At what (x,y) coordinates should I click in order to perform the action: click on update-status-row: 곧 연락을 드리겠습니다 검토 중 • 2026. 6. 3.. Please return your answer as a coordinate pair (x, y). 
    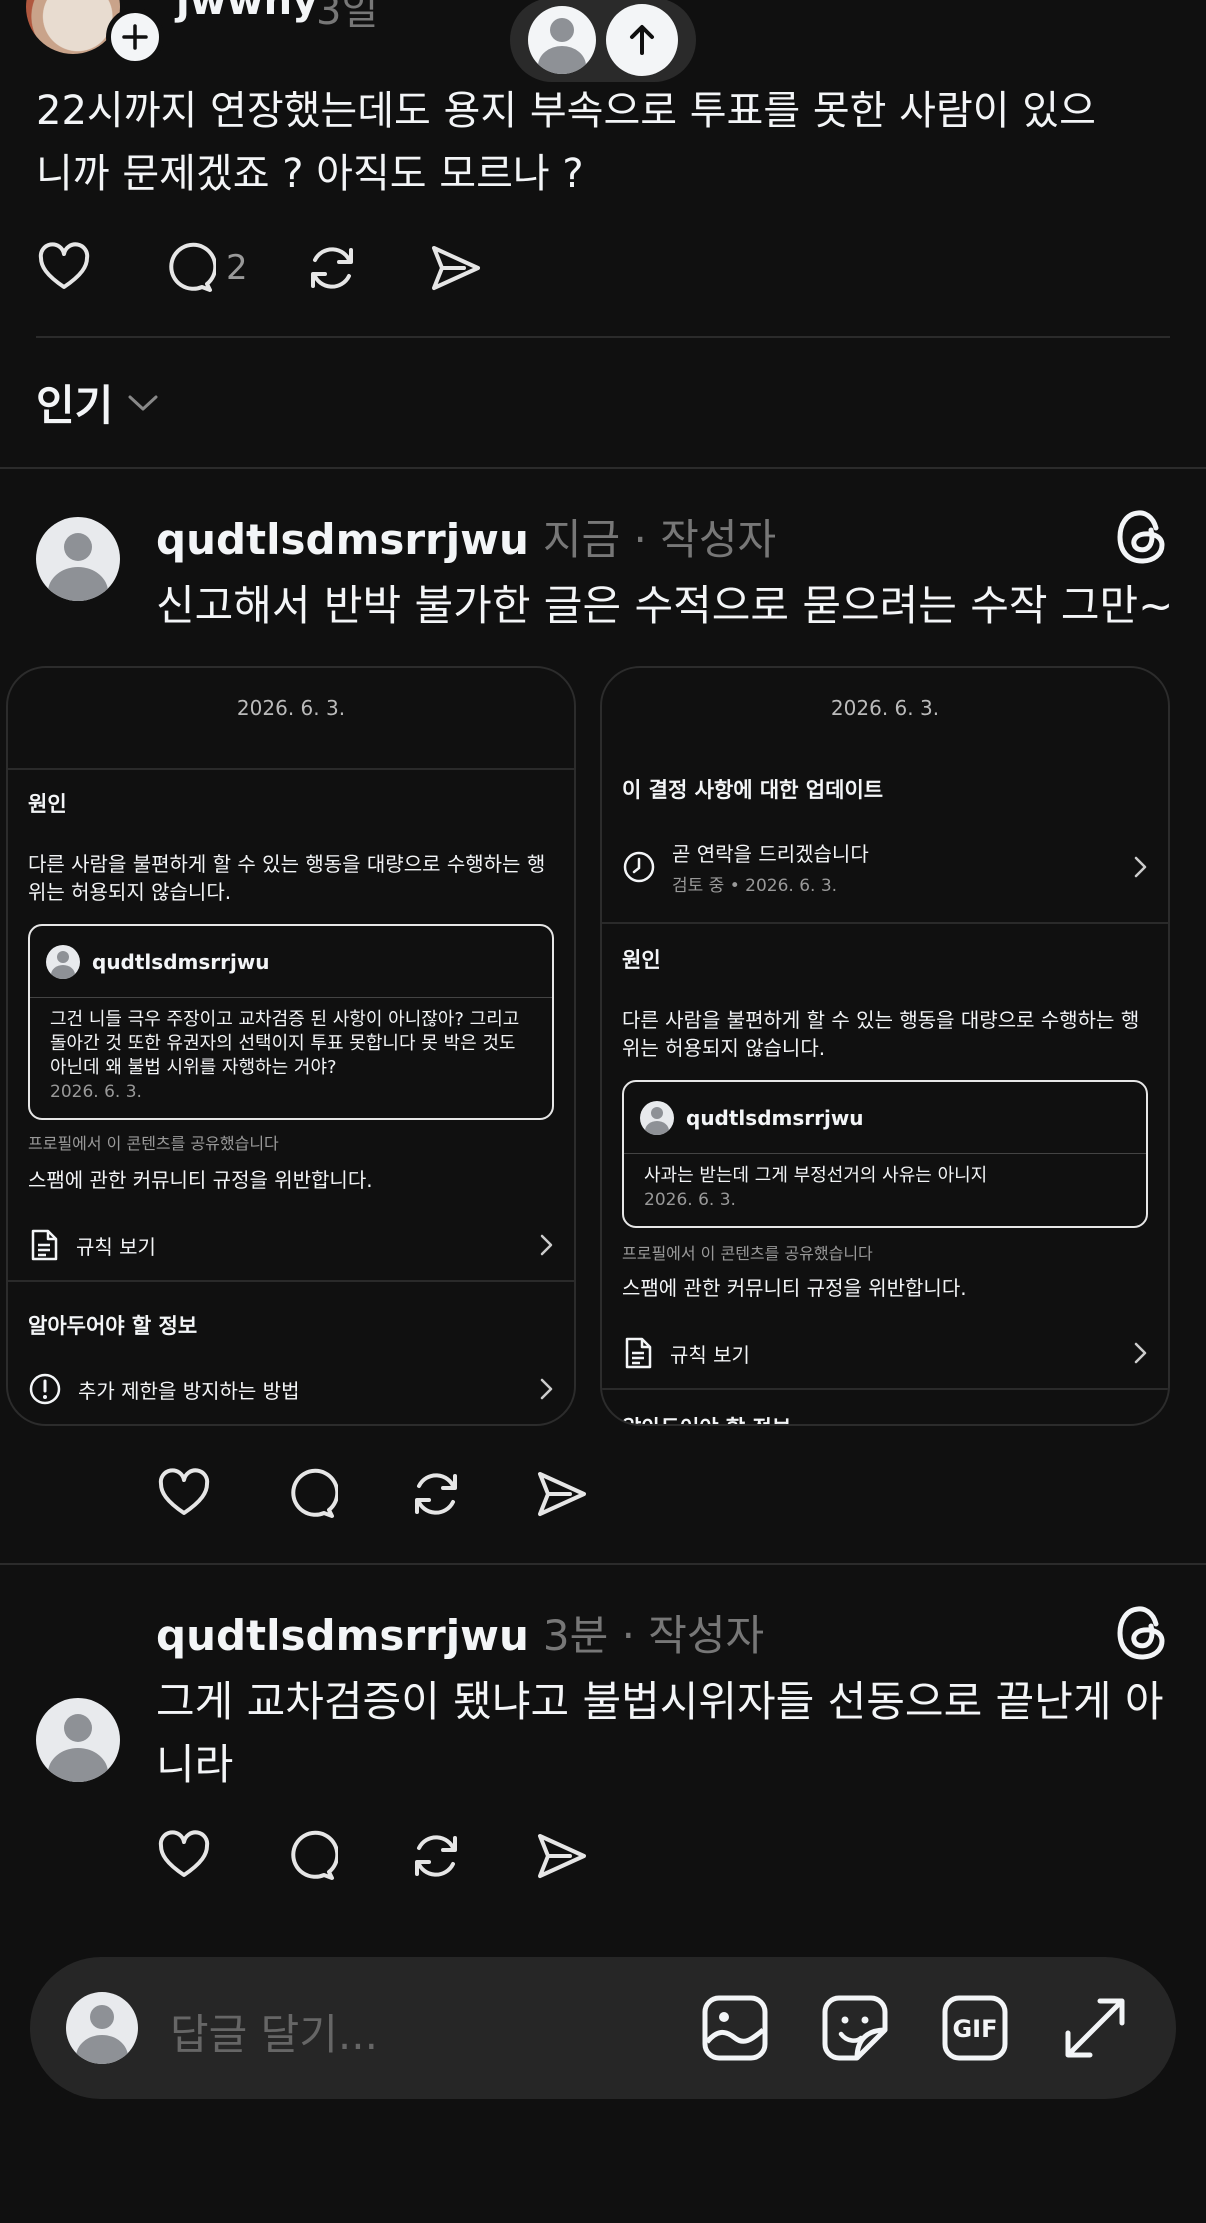
    Looking at the image, I should click on (885, 867).